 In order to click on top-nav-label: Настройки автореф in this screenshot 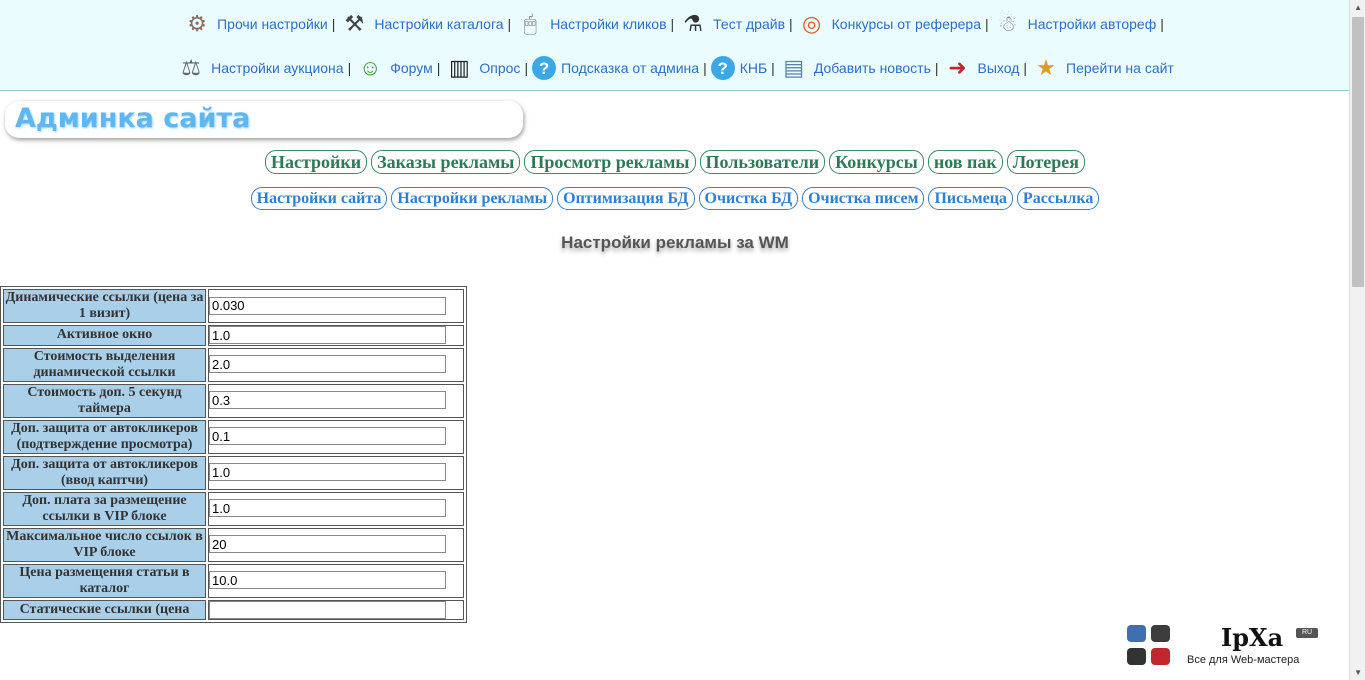, I will do `click(1092, 24)`.